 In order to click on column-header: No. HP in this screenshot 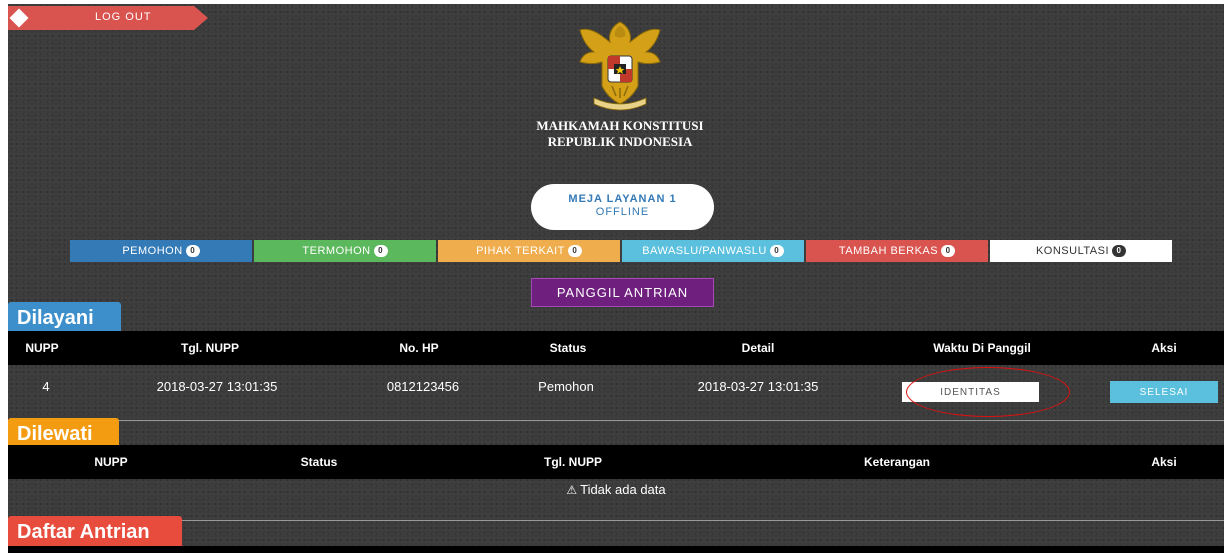, I will do `click(419, 348)`.